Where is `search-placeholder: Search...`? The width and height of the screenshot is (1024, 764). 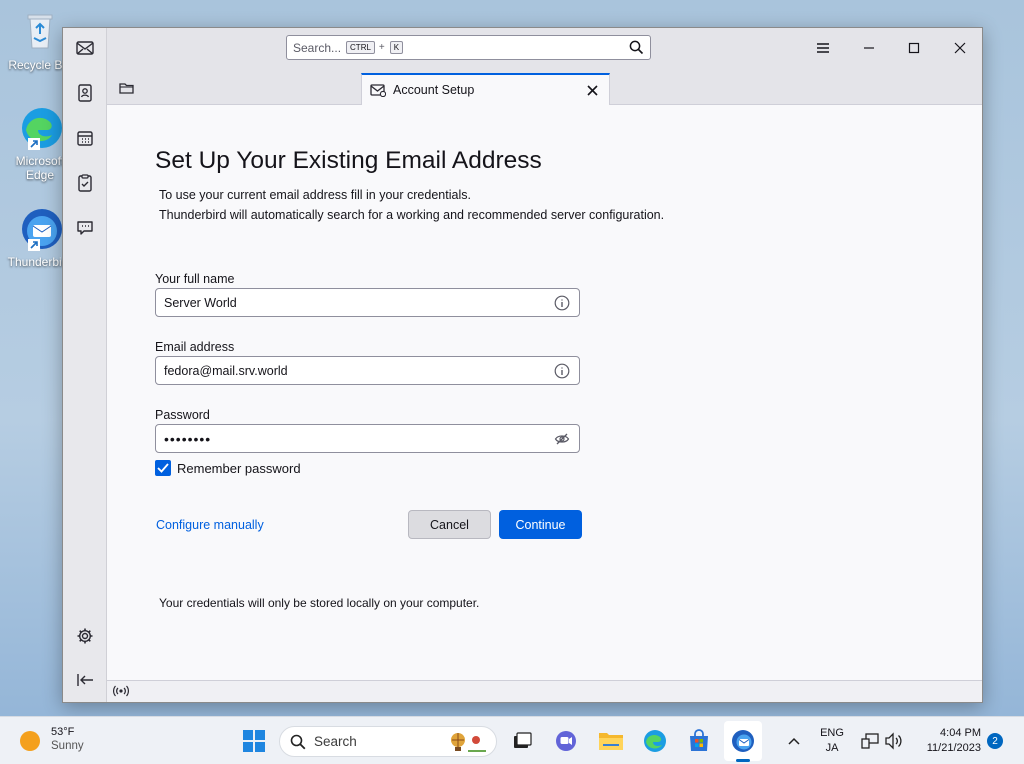 search-placeholder: Search... is located at coordinates (317, 47).